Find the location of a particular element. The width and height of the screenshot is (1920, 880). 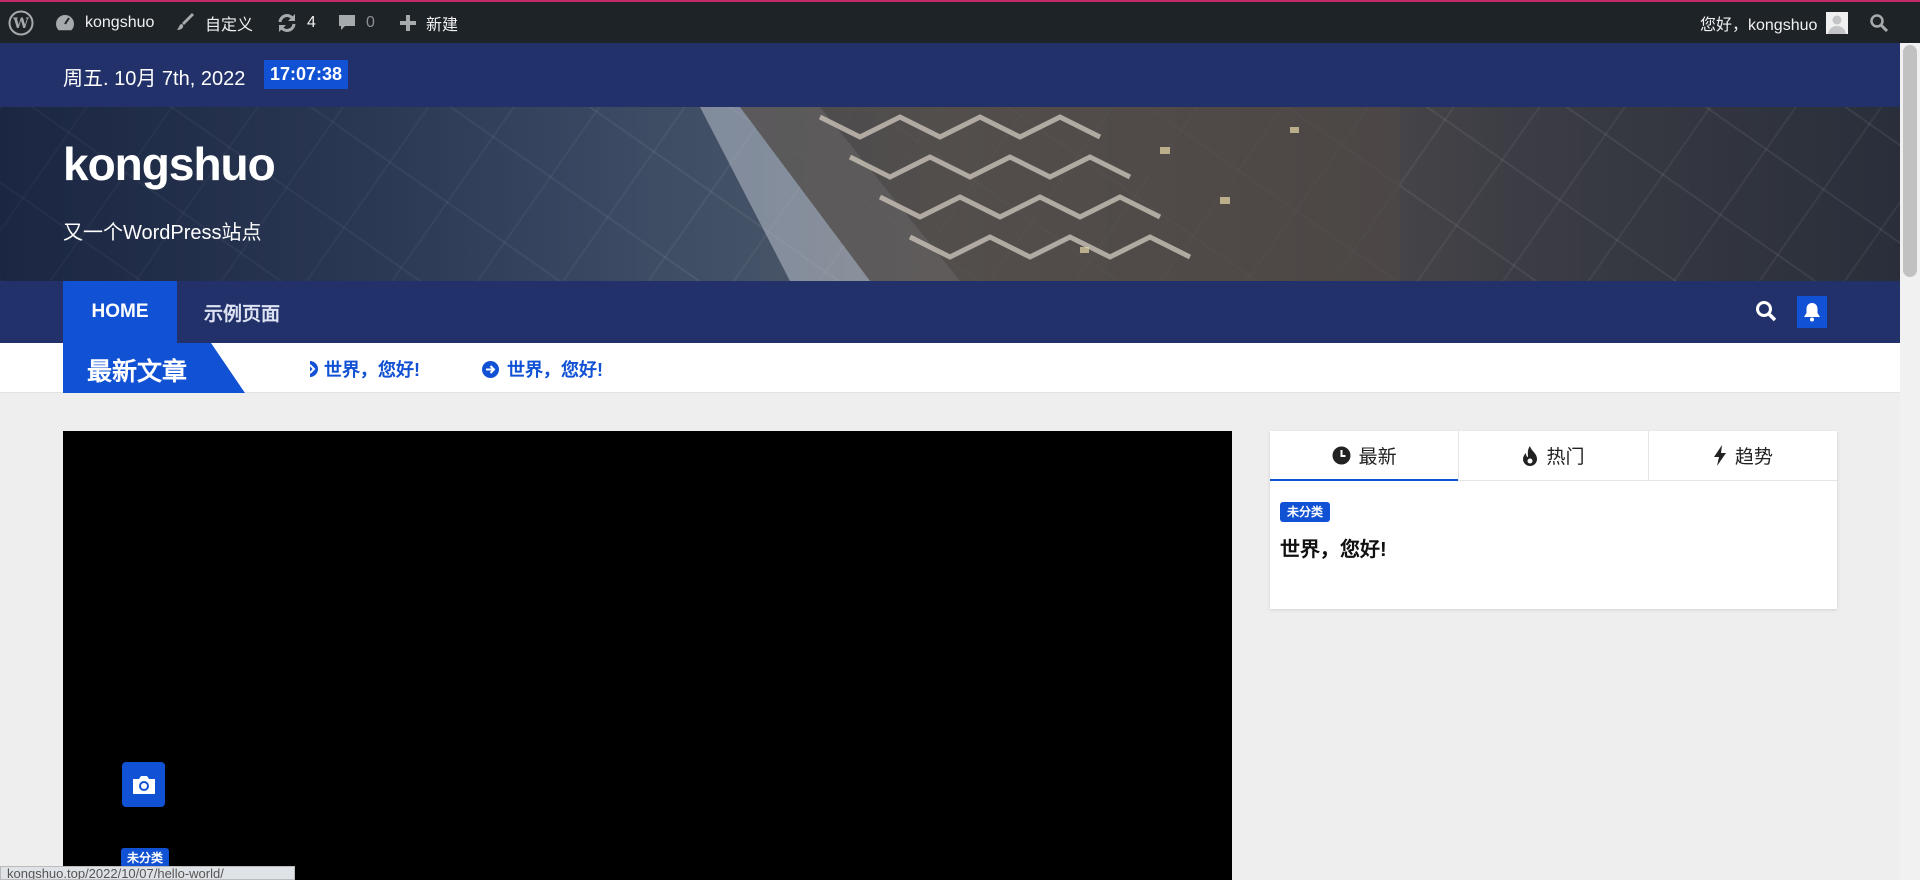

widget-post-title: 世界，您好! is located at coordinates (1333, 547).